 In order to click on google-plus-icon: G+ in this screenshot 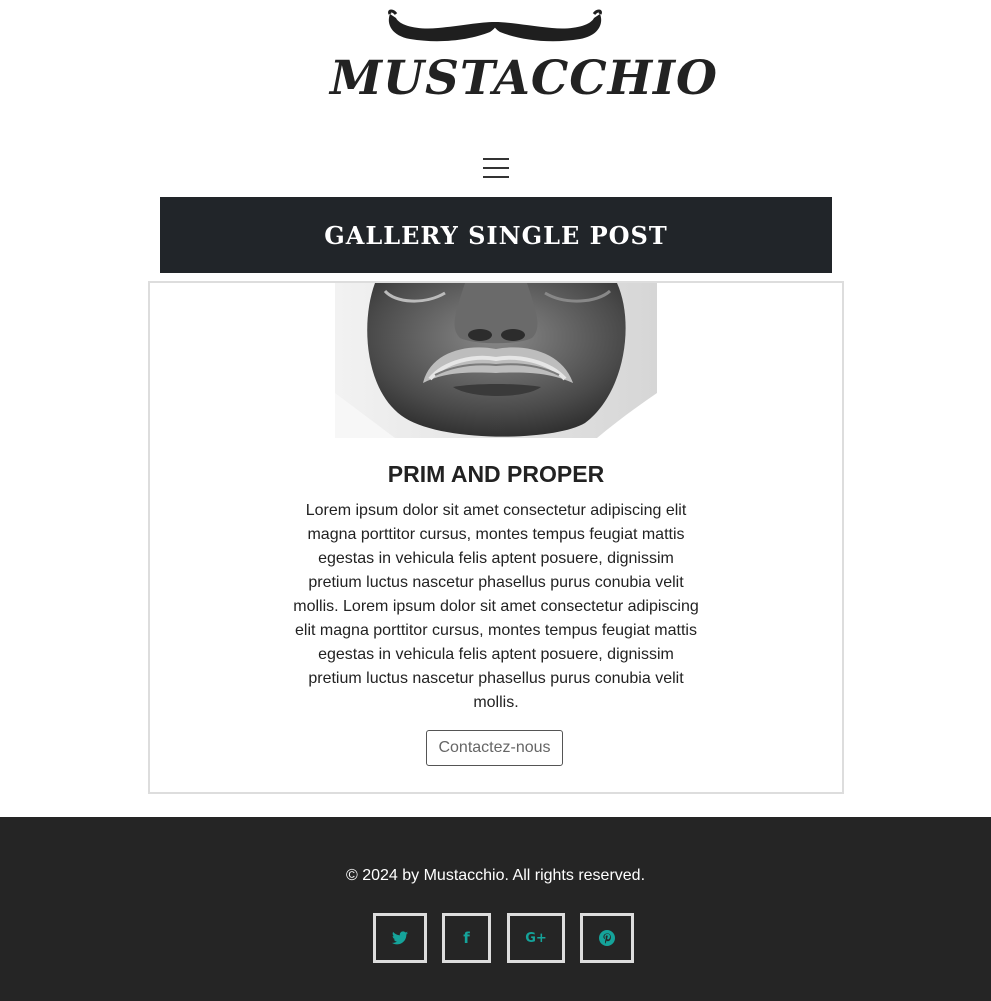, I will do `click(536, 938)`.